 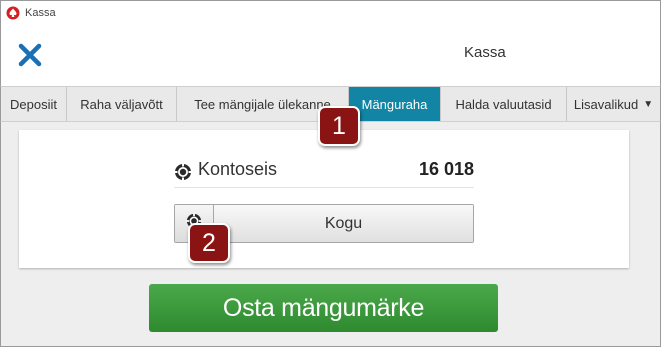 I want to click on tab-deposit: Deposiit, so click(x=34, y=104).